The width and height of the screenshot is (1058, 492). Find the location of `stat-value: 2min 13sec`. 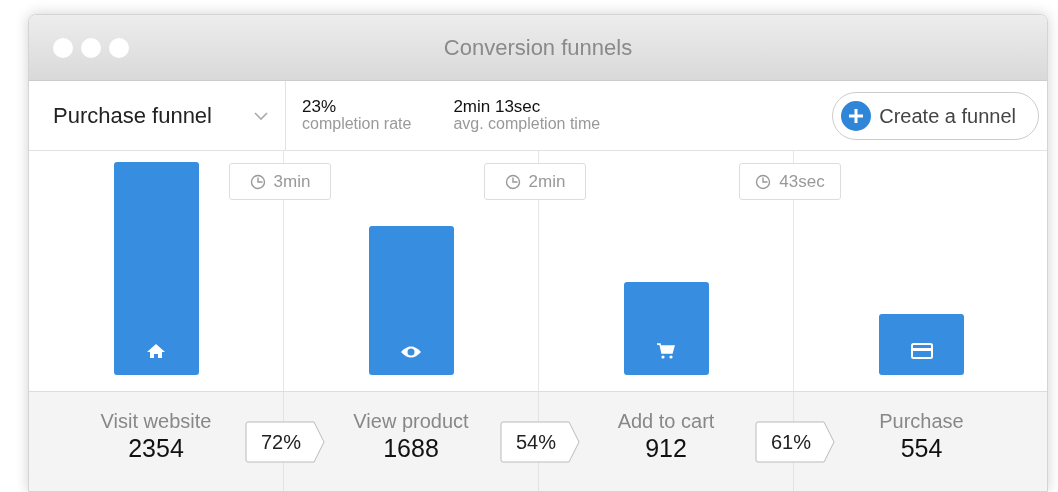

stat-value: 2min 13sec is located at coordinates (497, 107).